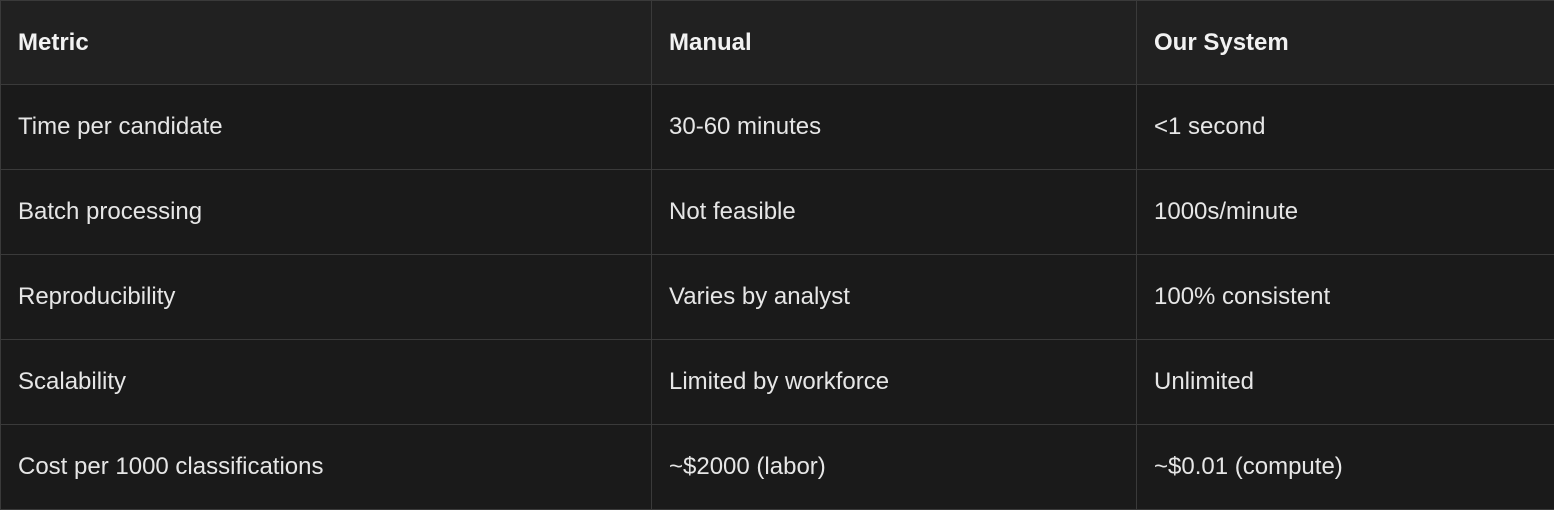 This screenshot has height=510, width=1554. I want to click on our-system-cell: Unlimited, so click(1345, 382).